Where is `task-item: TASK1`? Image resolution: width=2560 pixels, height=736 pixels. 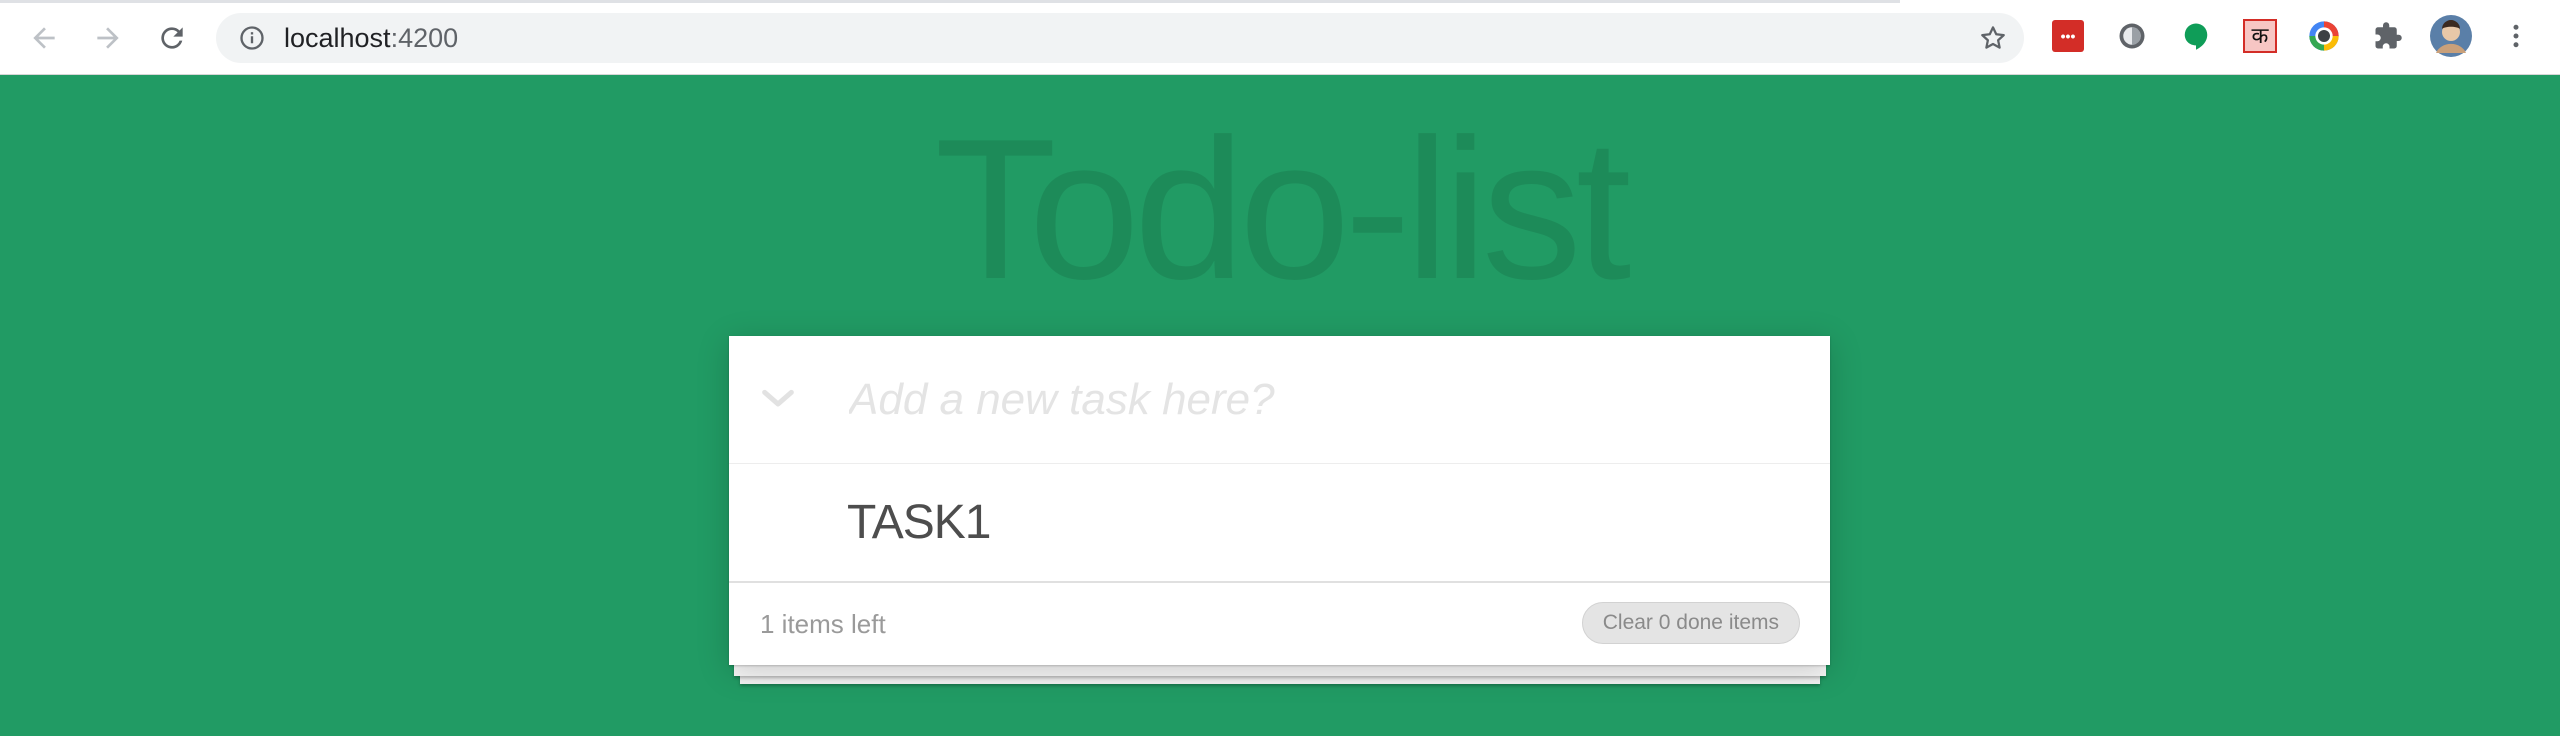 task-item: TASK1 is located at coordinates (1279, 523).